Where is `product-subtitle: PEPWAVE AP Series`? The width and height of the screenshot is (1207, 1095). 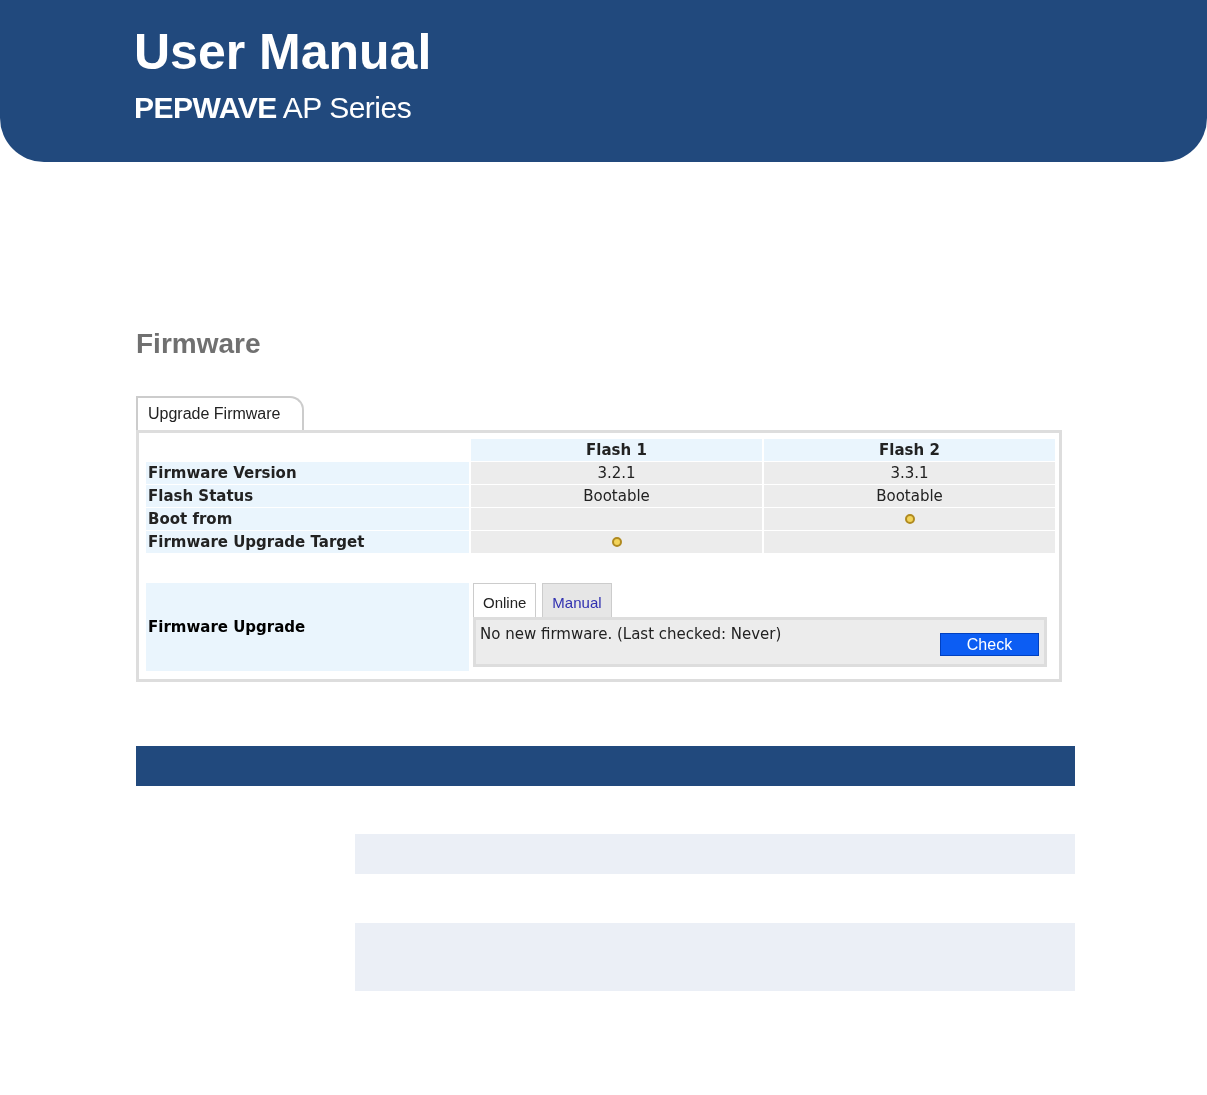 product-subtitle: PEPWAVE AP Series is located at coordinates (273, 108).